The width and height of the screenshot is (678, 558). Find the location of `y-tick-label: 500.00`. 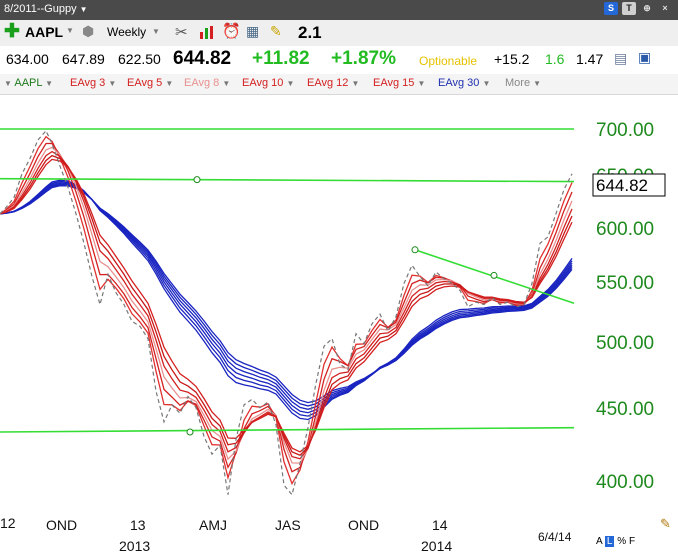

y-tick-label: 500.00 is located at coordinates (625, 343).